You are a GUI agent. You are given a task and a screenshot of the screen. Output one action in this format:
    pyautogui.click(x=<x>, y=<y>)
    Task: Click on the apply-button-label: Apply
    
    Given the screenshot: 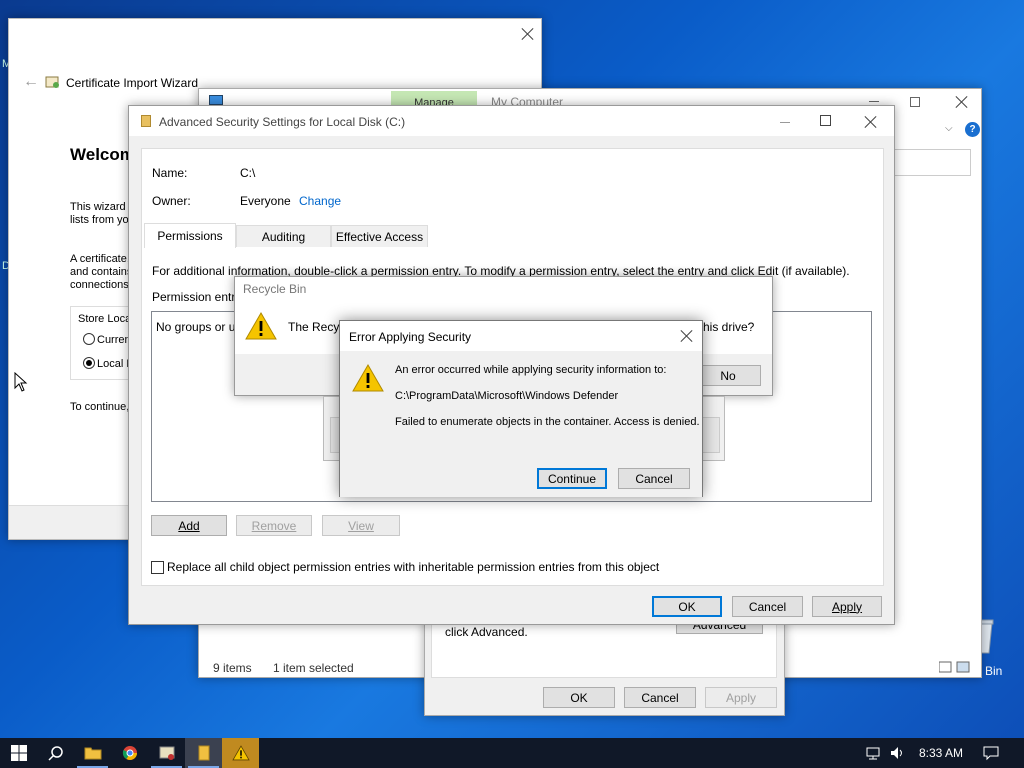 What is the action you would take?
    pyautogui.click(x=847, y=606)
    